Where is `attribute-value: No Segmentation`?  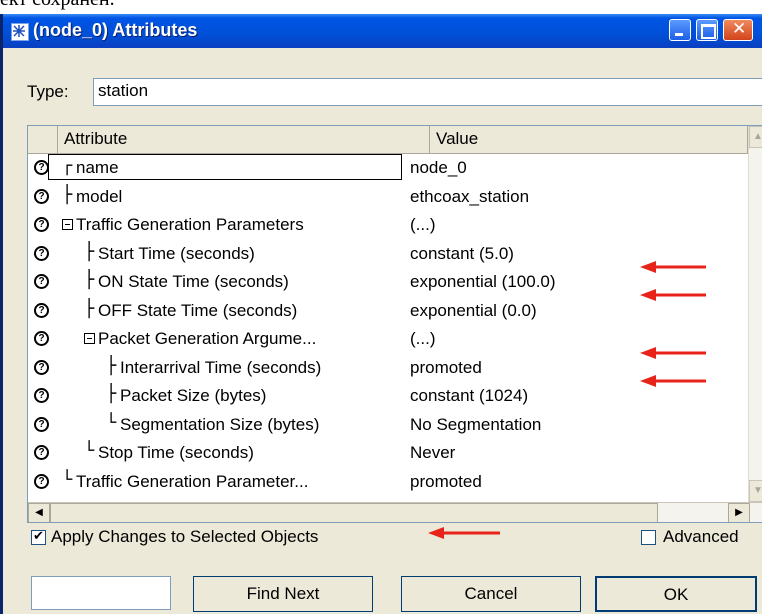 attribute-value: No Segmentation is located at coordinates (475, 425).